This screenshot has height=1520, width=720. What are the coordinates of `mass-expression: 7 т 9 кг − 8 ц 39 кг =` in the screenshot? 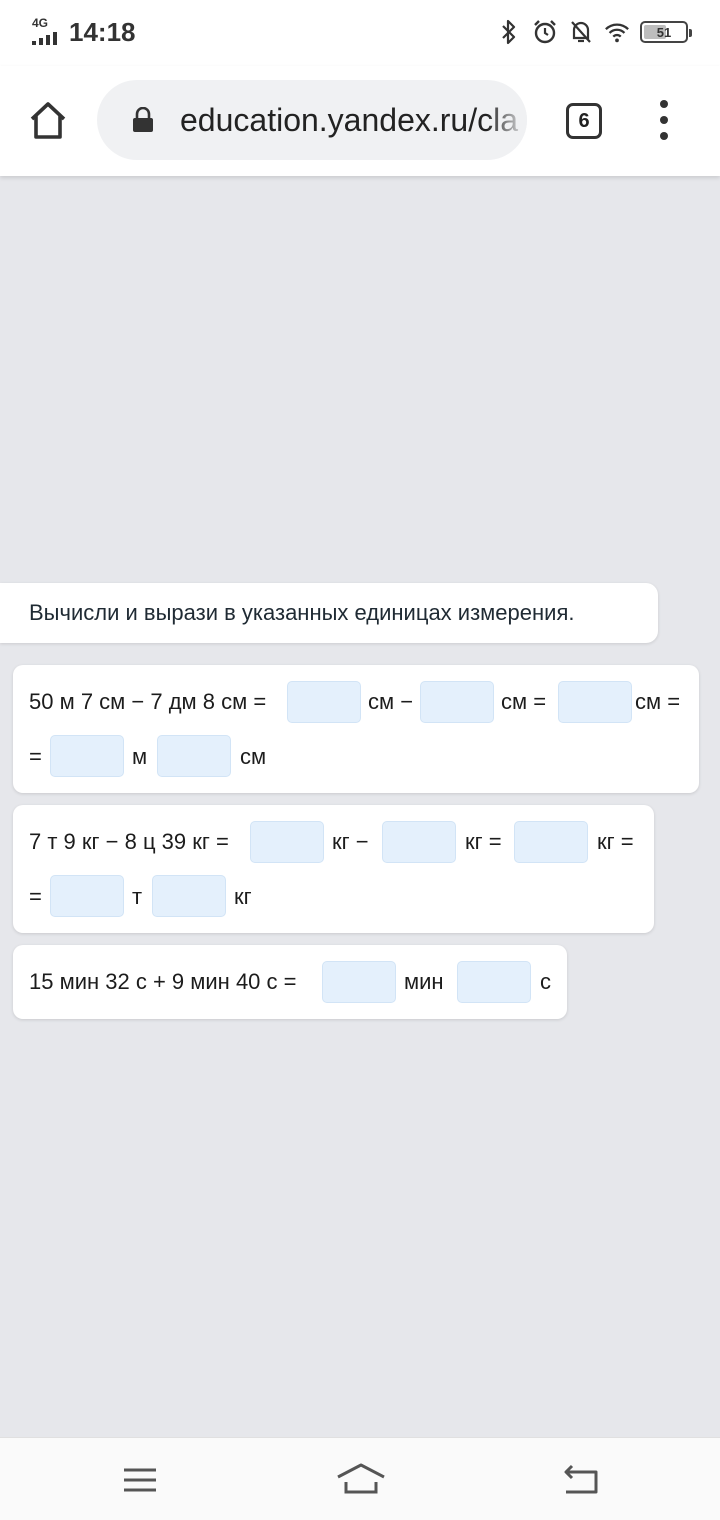 It's located at (129, 841).